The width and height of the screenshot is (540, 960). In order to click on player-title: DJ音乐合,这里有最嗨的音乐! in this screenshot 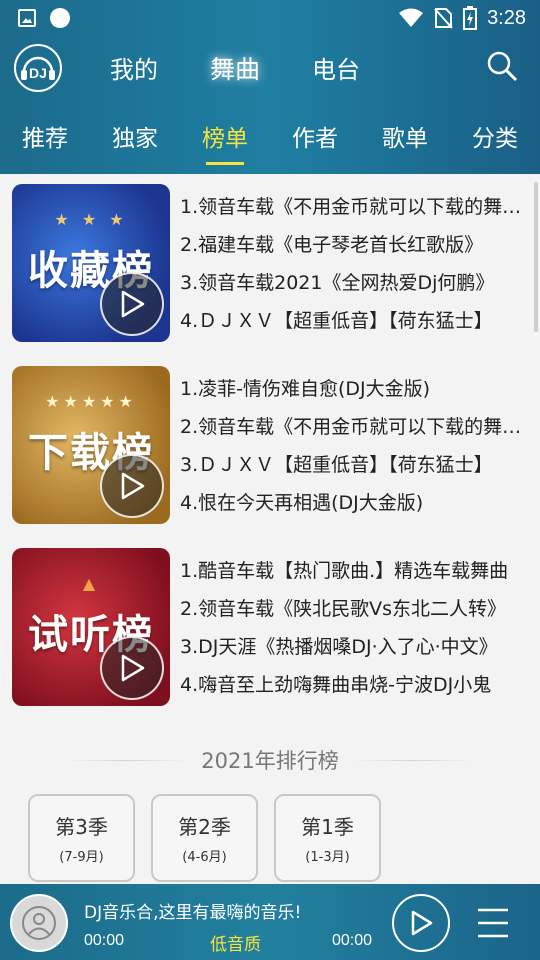, I will do `click(193, 913)`.